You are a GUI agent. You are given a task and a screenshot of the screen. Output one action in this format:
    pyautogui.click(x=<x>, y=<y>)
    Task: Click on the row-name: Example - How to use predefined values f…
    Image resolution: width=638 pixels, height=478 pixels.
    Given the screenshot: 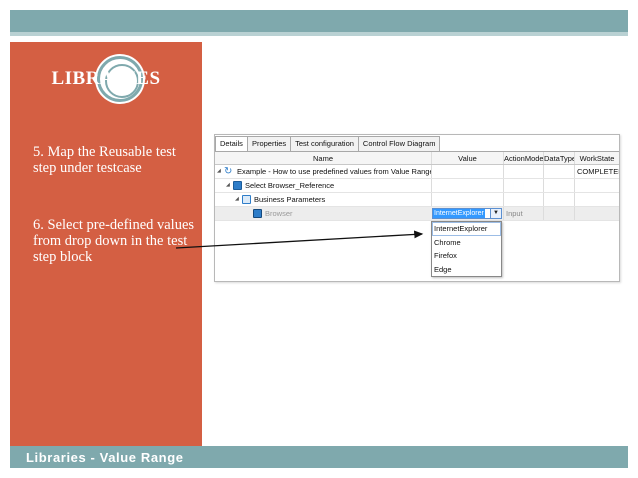 What is the action you would take?
    pyautogui.click(x=334, y=171)
    